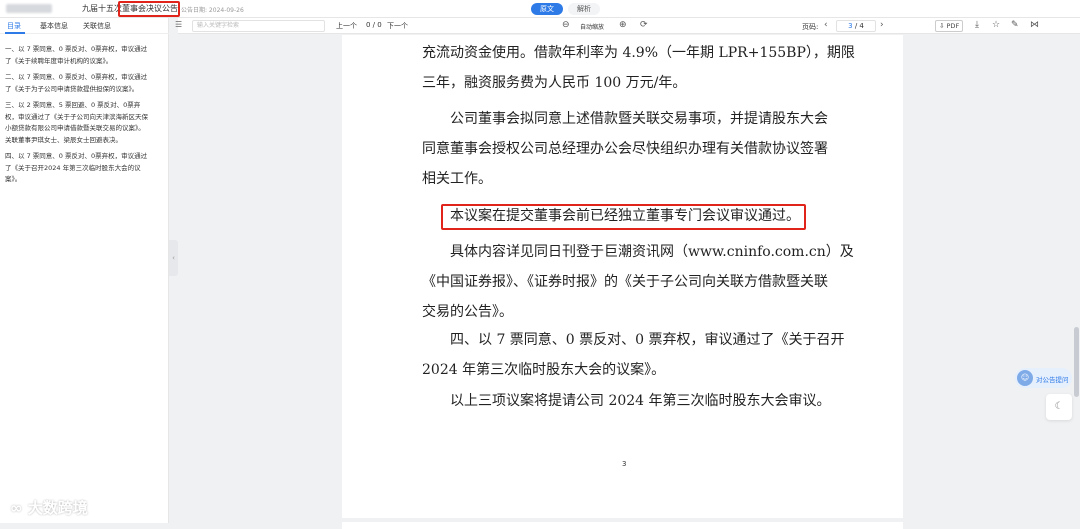 The height and width of the screenshot is (529, 1080). What do you see at coordinates (584, 9) in the screenshot?
I see `tab-analysis: 解析` at bounding box center [584, 9].